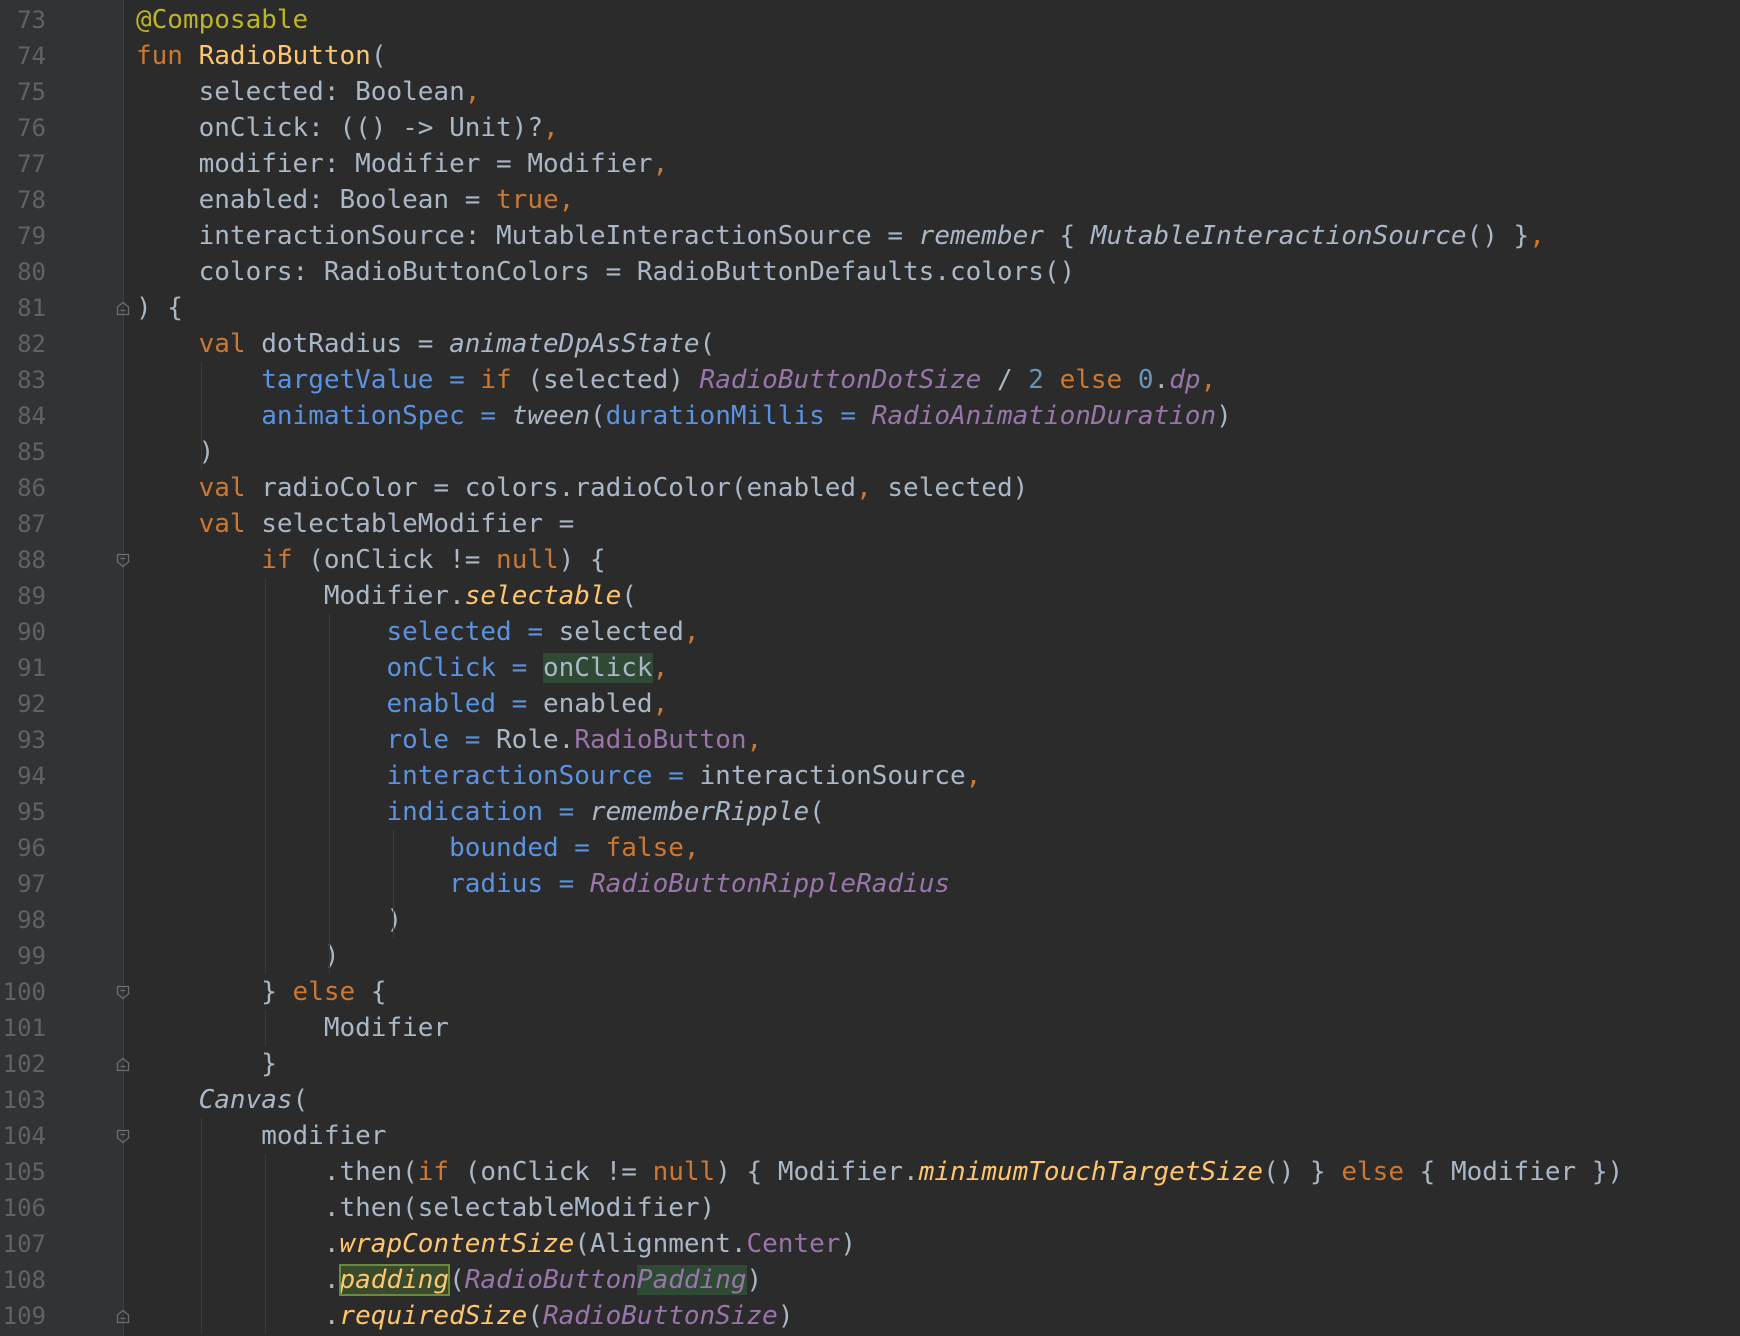 The image size is (1740, 1336). Describe the element at coordinates (598, 704) in the screenshot. I see `code-token: enabled` at that location.